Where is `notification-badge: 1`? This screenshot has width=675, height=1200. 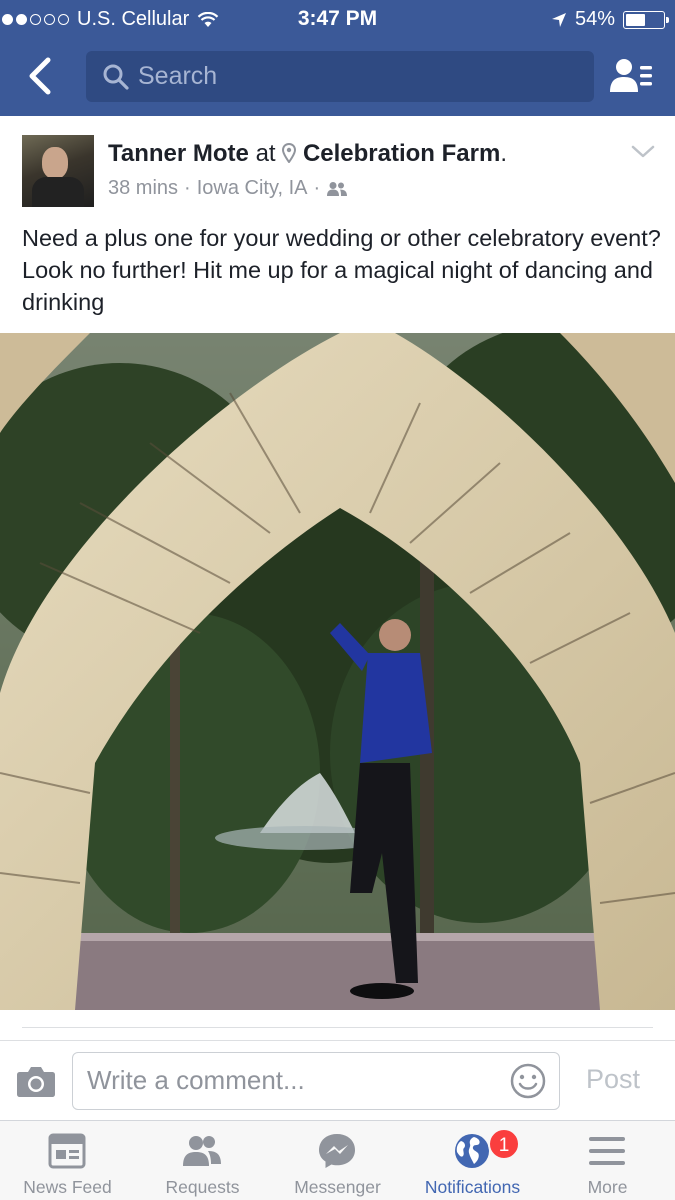 notification-badge: 1 is located at coordinates (504, 1144).